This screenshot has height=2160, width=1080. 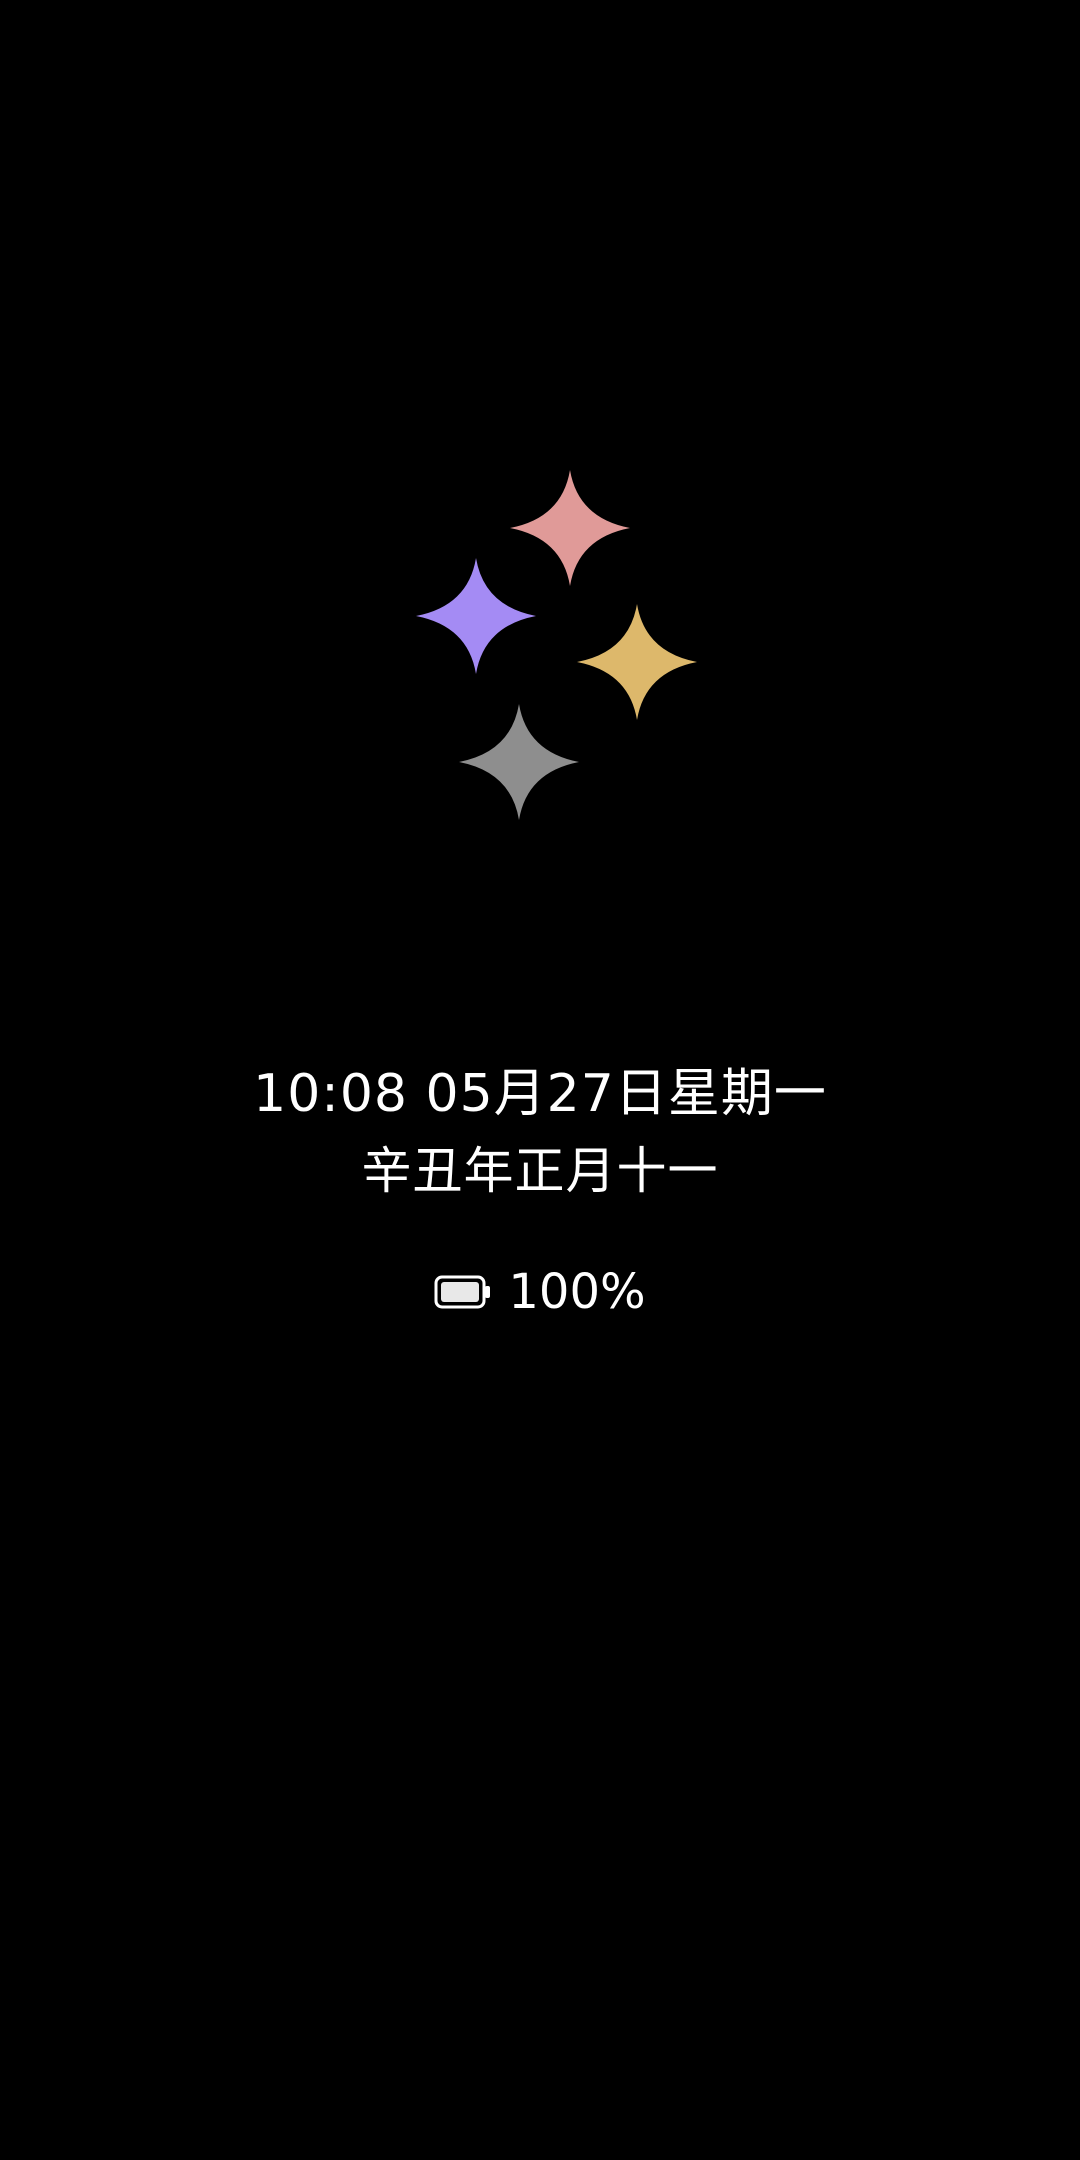 What do you see at coordinates (546, 1094) in the screenshot?
I see `aod-date: 05月27日` at bounding box center [546, 1094].